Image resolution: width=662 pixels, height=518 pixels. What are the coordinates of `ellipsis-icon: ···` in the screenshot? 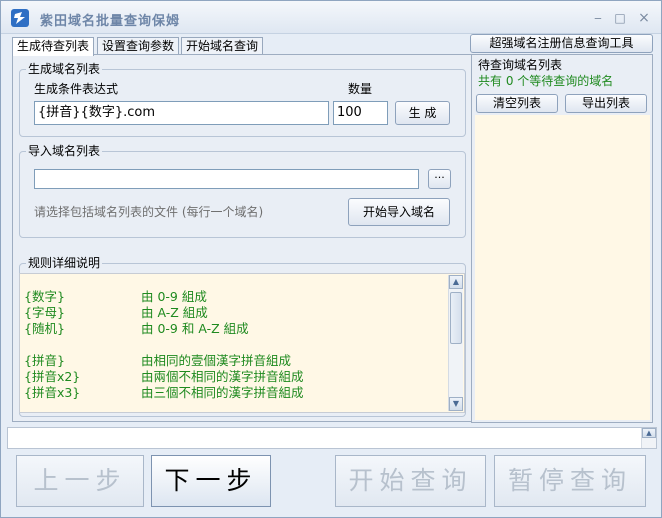 It's located at (439, 177).